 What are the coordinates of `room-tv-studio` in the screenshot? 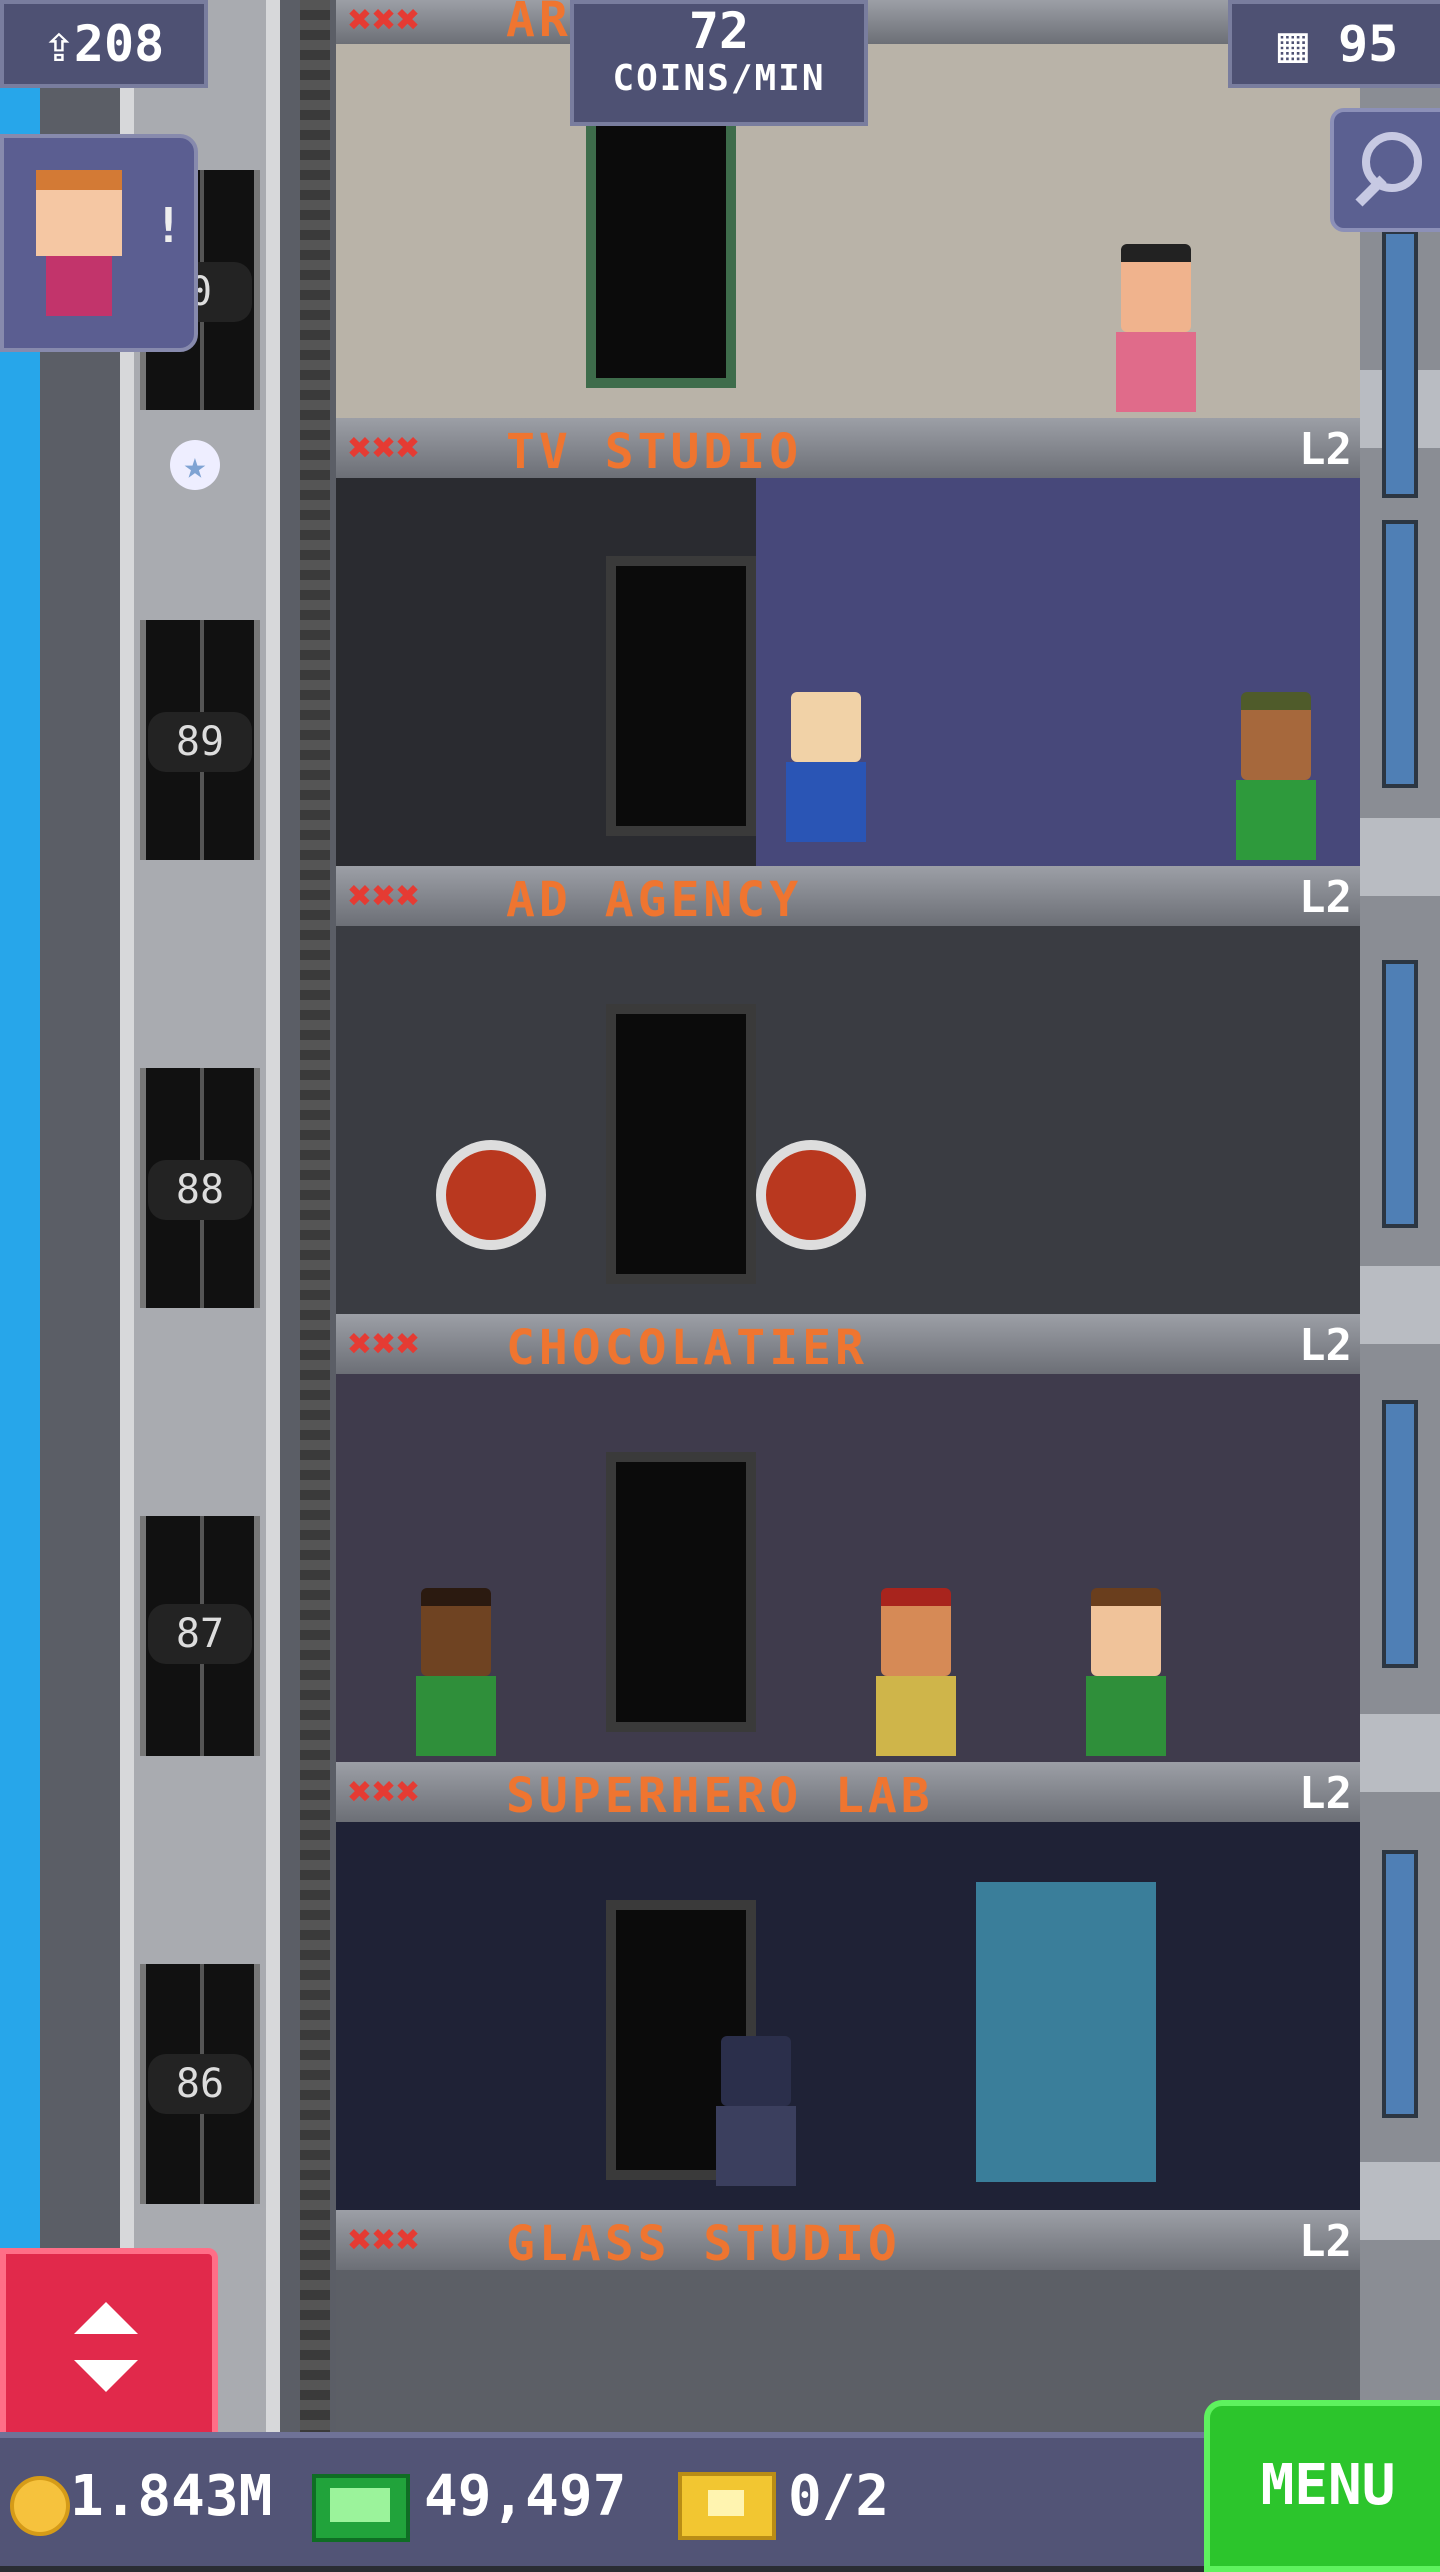 It's located at (848, 672).